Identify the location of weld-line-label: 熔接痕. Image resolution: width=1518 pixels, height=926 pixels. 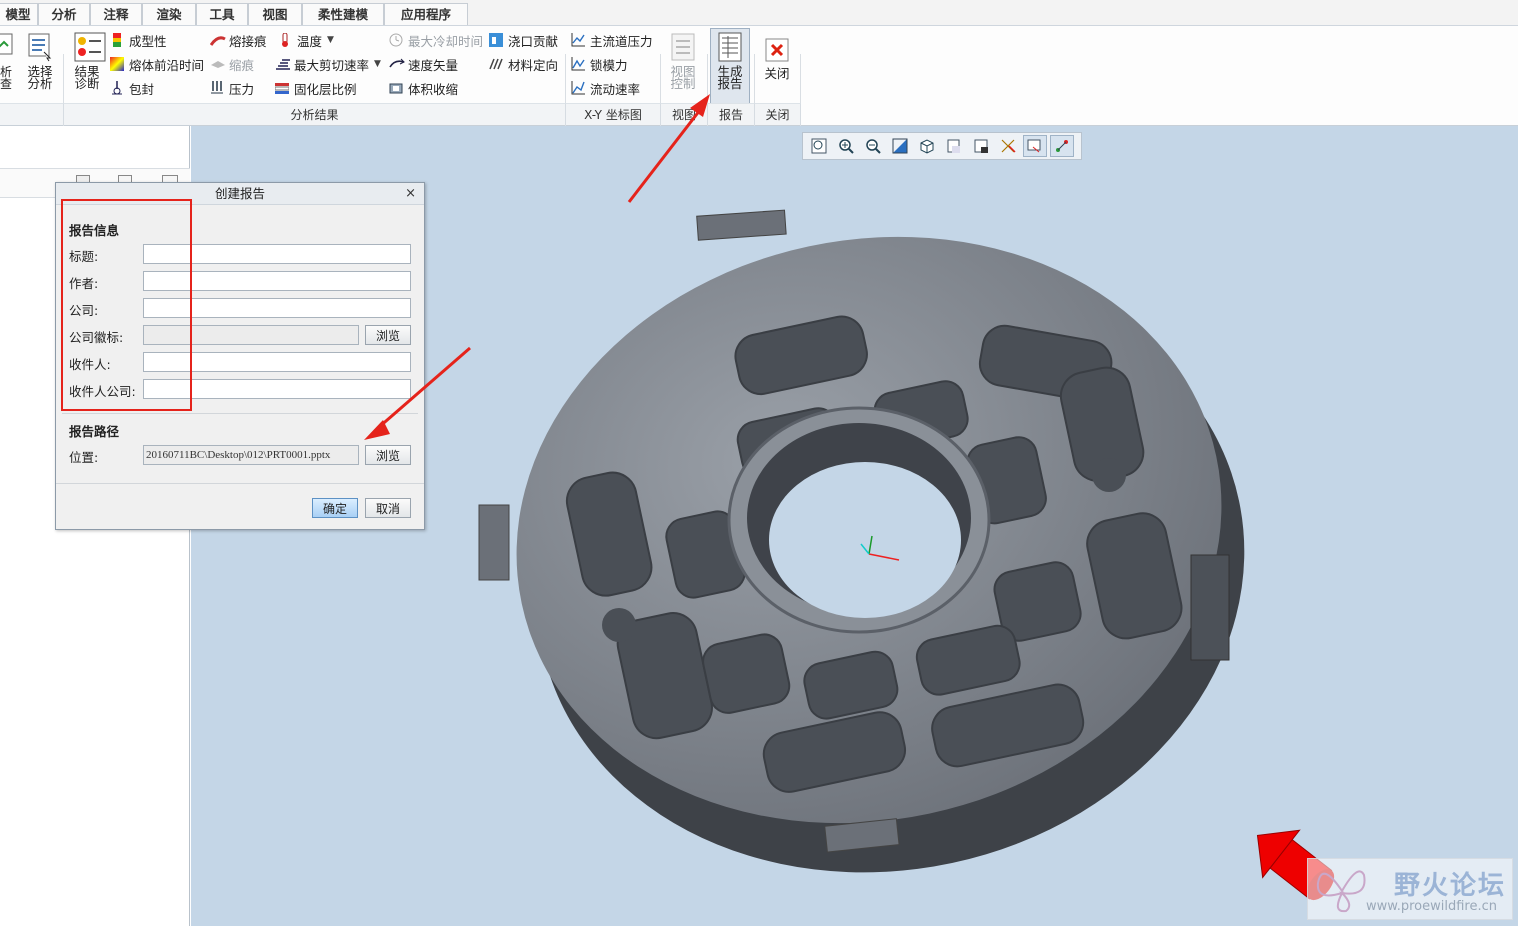
(248, 41).